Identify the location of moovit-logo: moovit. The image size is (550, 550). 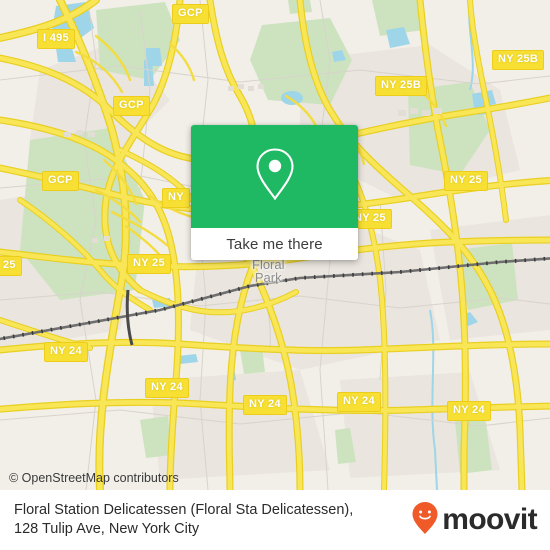
(480, 520).